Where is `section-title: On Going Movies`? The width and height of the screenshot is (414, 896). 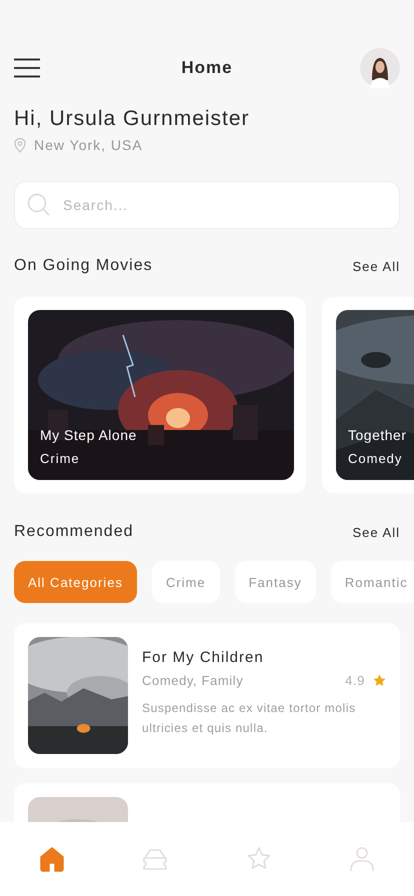
section-title: On Going Movies is located at coordinates (83, 266).